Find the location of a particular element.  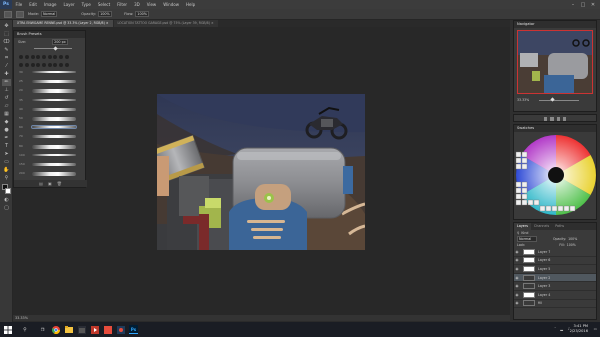

color-wheel-picker is located at coordinates (556, 175).